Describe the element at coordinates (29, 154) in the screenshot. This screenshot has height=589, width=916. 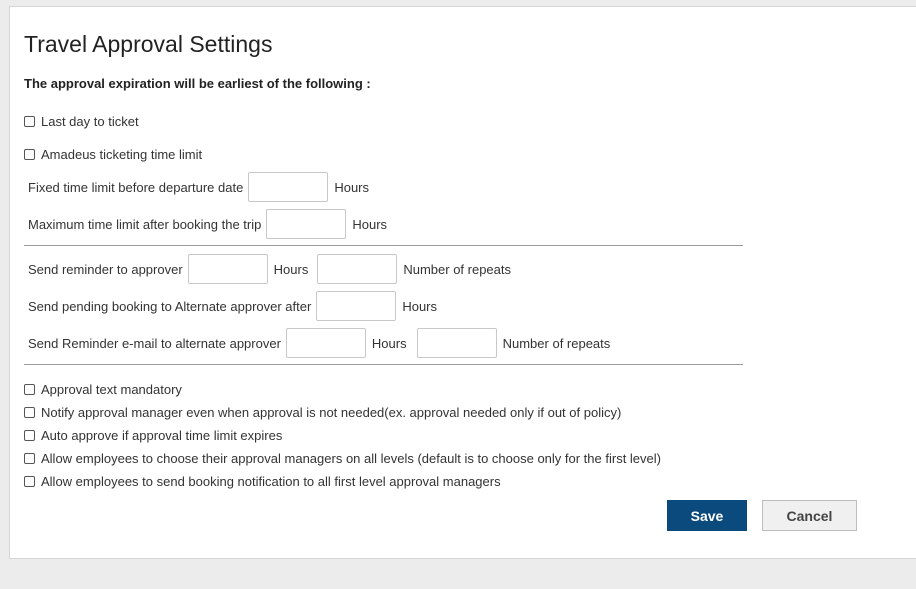
I see `amadeus-time-limit-checkbox` at that location.